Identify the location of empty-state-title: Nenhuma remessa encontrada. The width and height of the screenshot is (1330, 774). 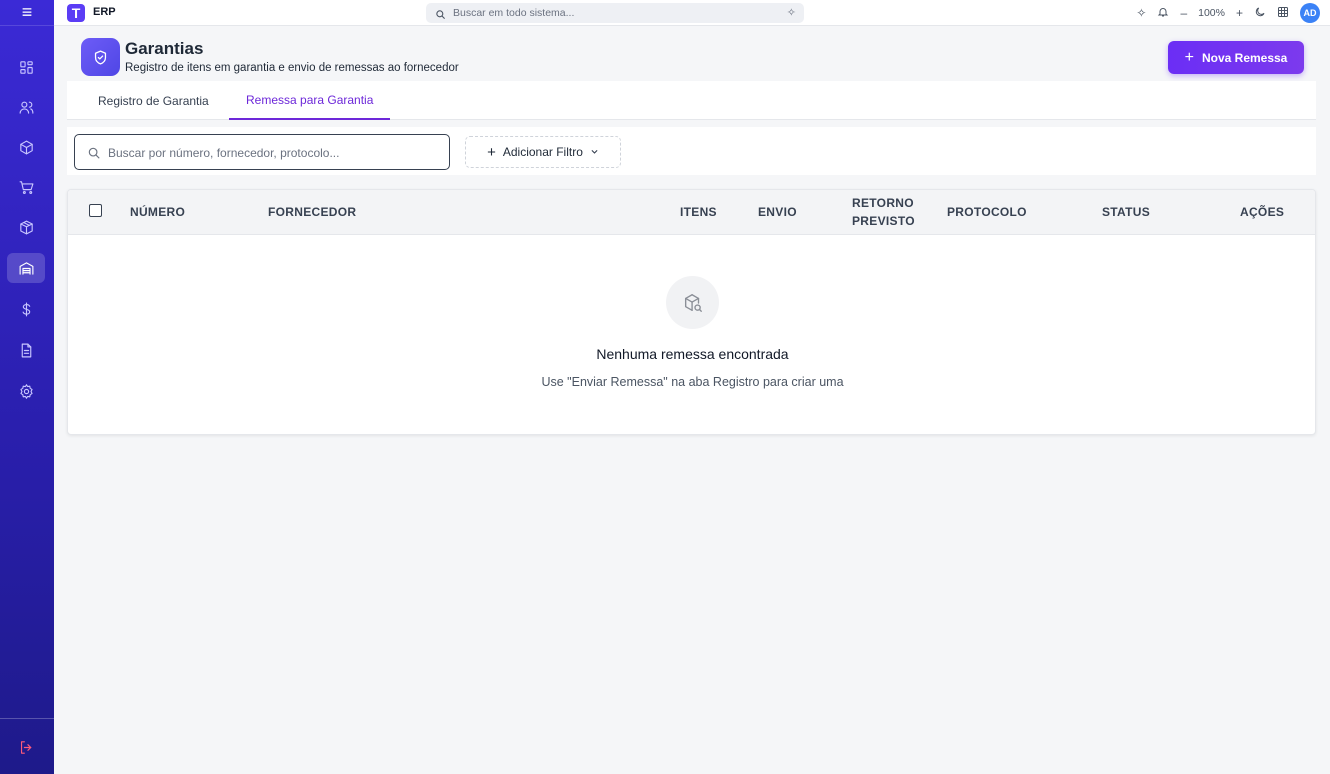
(692, 354).